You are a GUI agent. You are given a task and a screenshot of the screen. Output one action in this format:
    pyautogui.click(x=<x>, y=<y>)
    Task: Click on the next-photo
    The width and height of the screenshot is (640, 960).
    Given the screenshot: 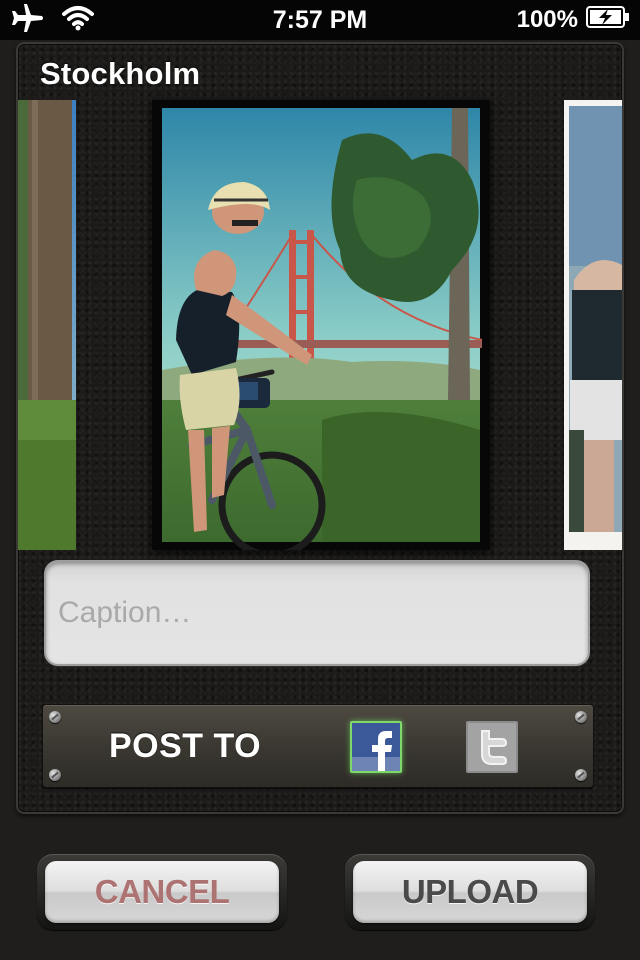 What is the action you would take?
    pyautogui.click(x=593, y=325)
    